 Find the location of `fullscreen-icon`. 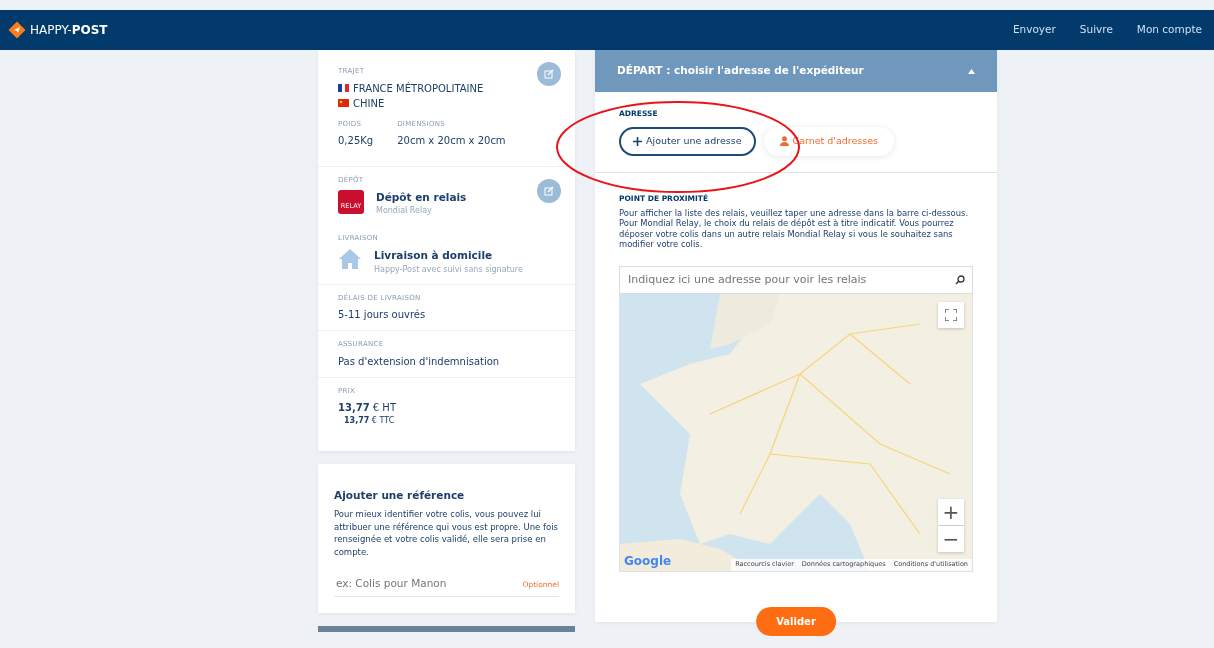

fullscreen-icon is located at coordinates (951, 314).